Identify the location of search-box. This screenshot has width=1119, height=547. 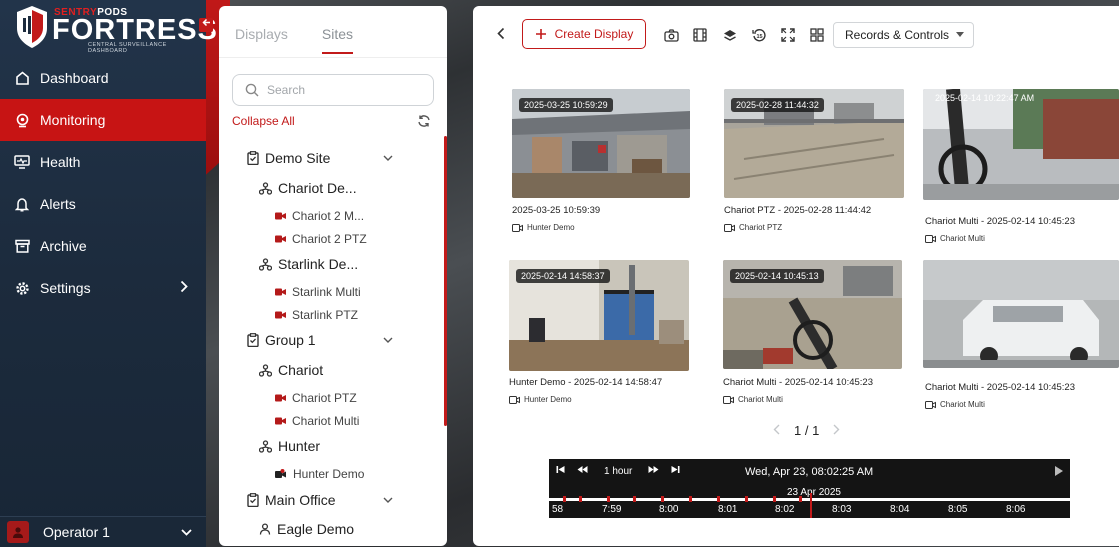
(333, 90).